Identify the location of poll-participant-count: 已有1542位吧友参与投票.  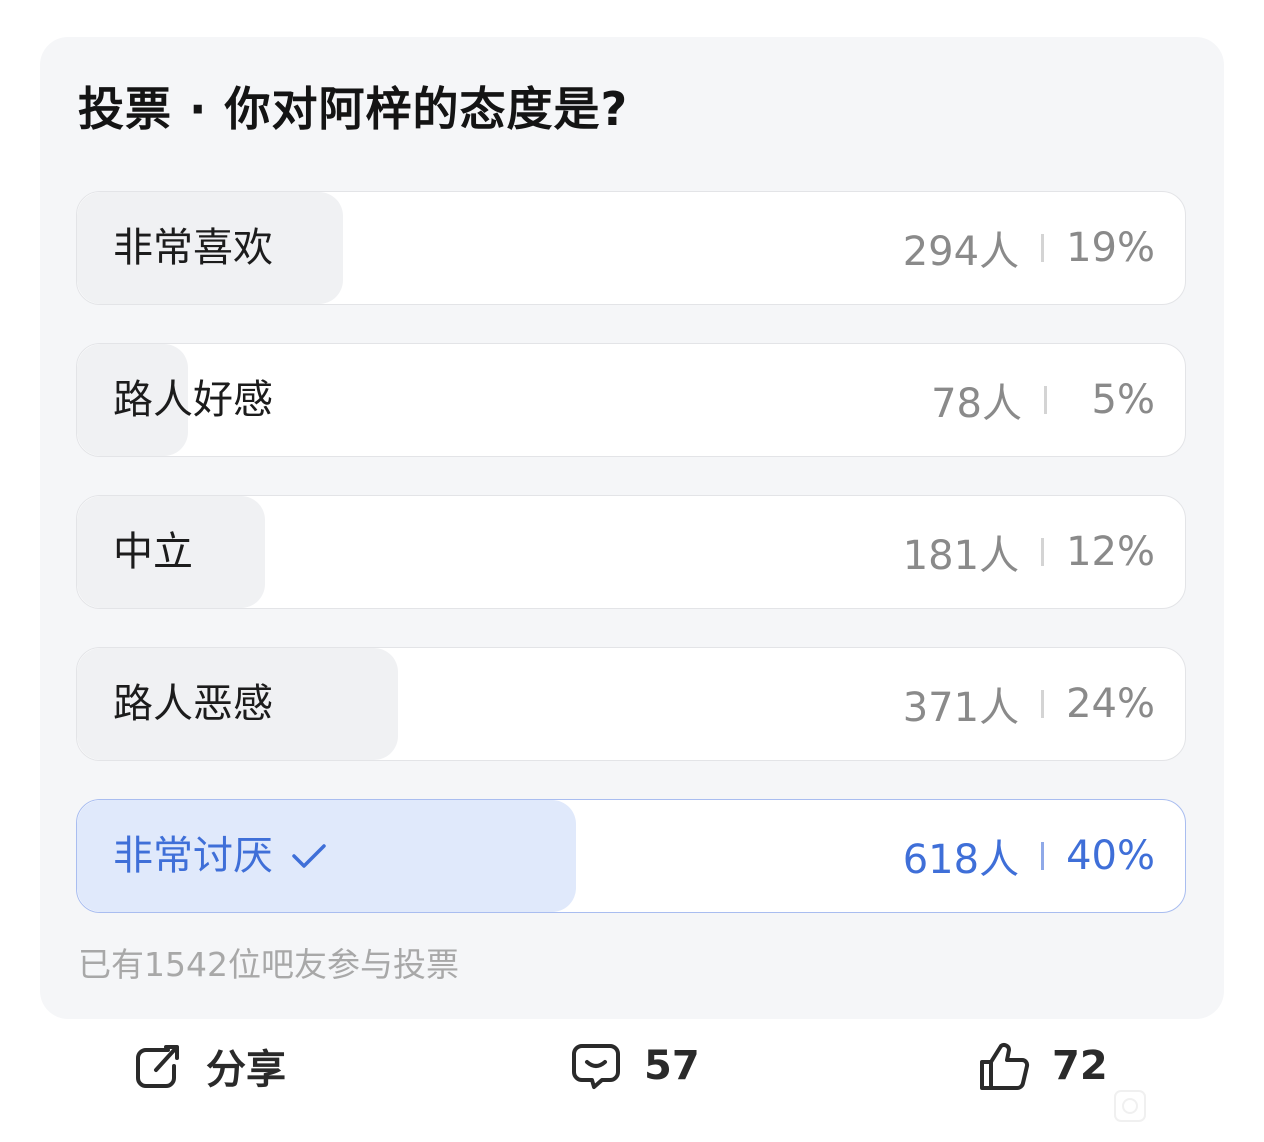
(268, 964).